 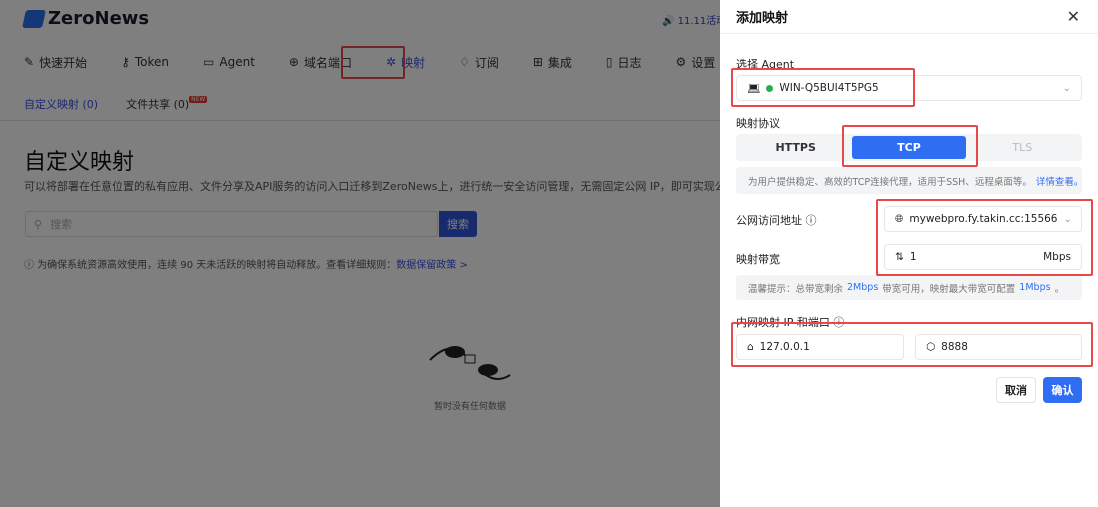 I want to click on tip-text: 温馨提示：总带宽剩余, so click(x=796, y=289).